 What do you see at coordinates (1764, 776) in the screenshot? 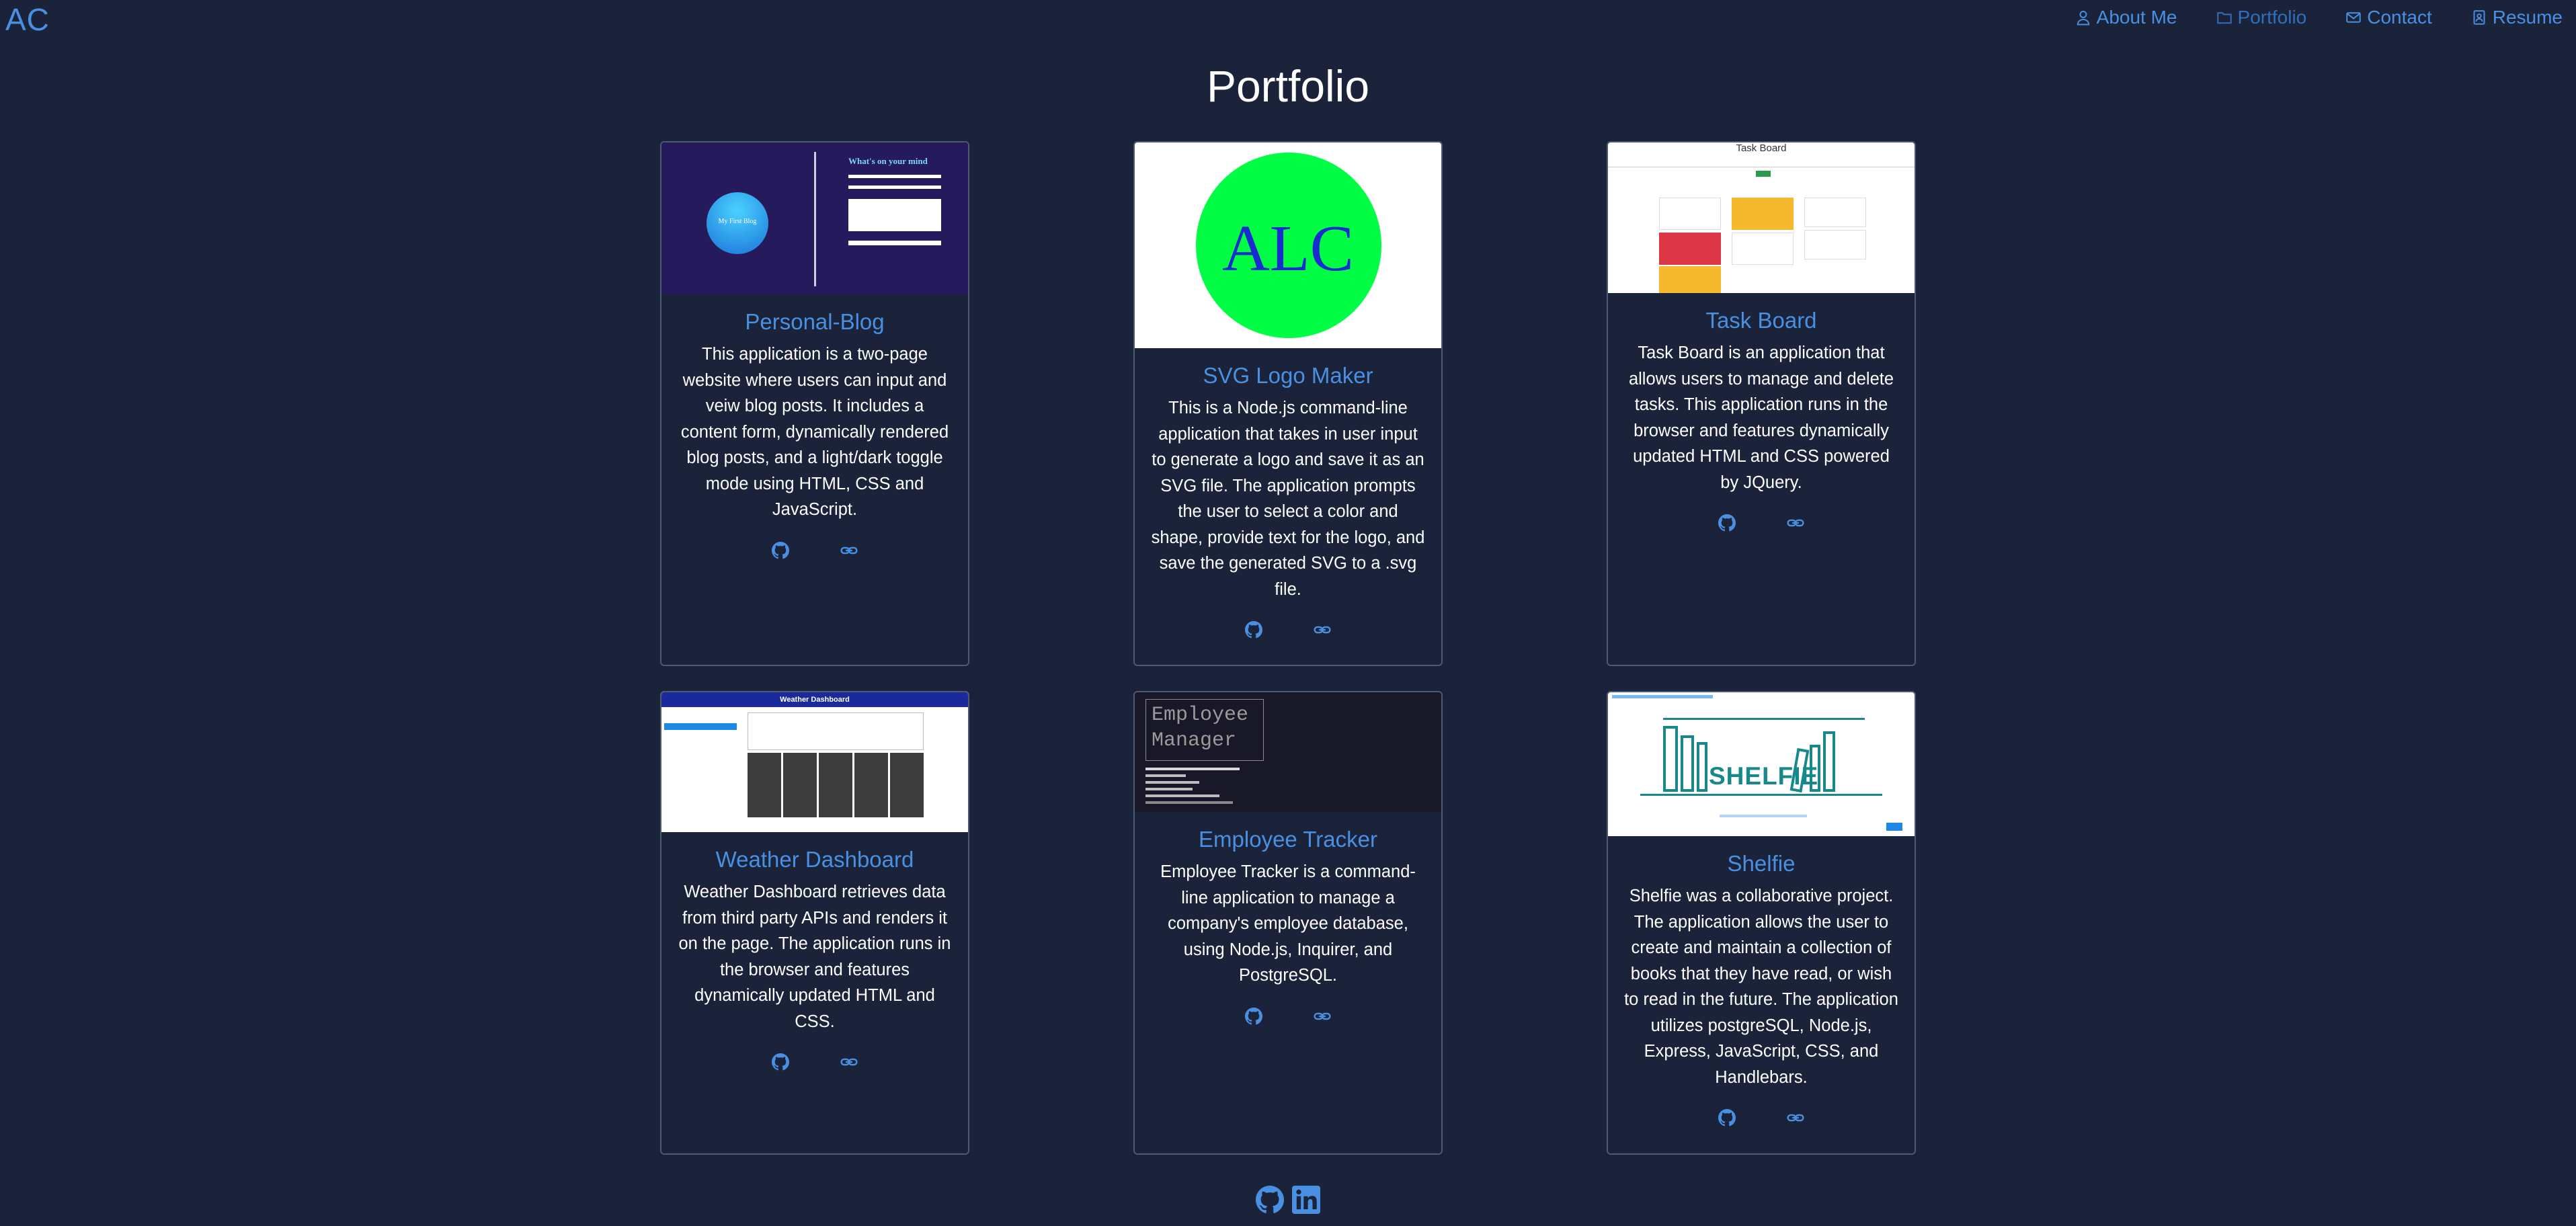
I see `thumb-text: SHELFIE` at bounding box center [1764, 776].